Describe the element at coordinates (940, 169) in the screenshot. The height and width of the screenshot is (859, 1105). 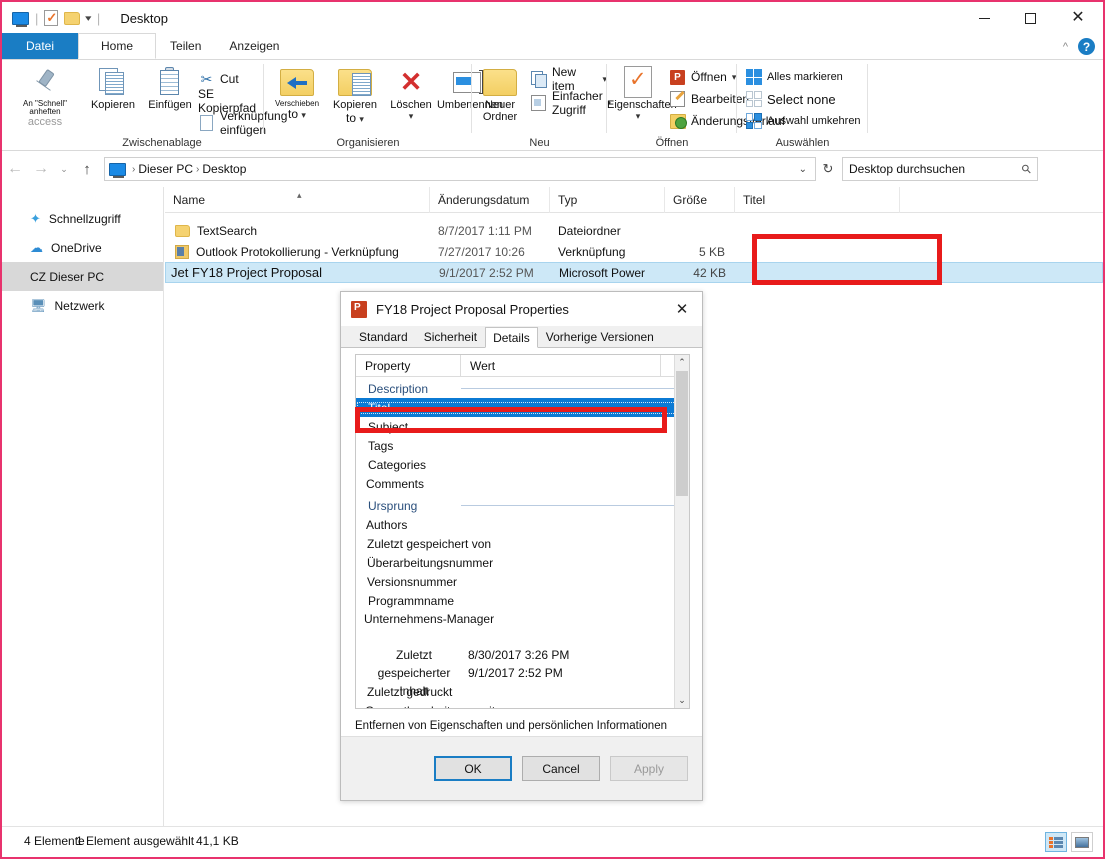
I see `search-input: Desktop durchsuchen ⚲` at that location.